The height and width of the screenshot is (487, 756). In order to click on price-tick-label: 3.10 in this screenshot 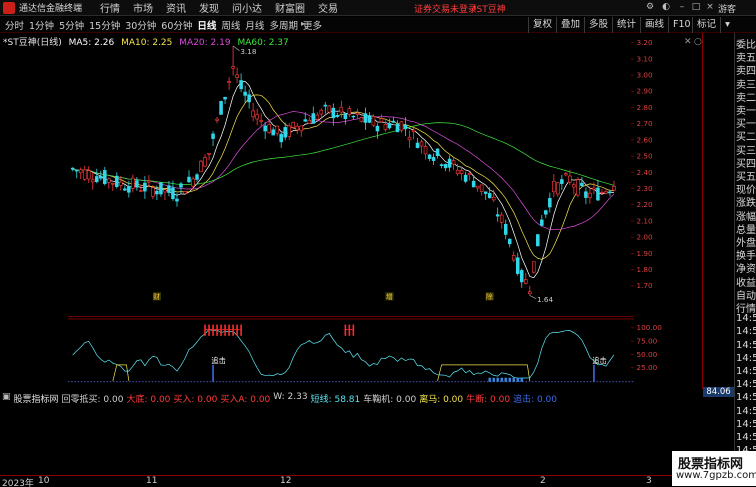, I will do `click(645, 58)`.